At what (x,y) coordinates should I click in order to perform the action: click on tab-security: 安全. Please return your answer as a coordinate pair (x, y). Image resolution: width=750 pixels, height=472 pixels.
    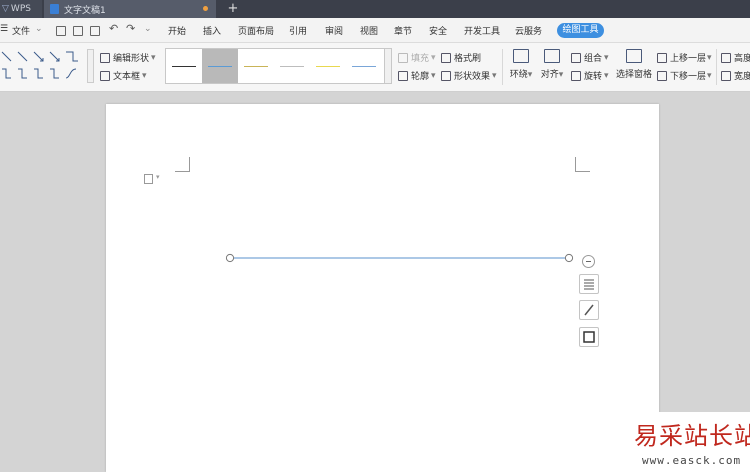
    Looking at the image, I should click on (438, 30).